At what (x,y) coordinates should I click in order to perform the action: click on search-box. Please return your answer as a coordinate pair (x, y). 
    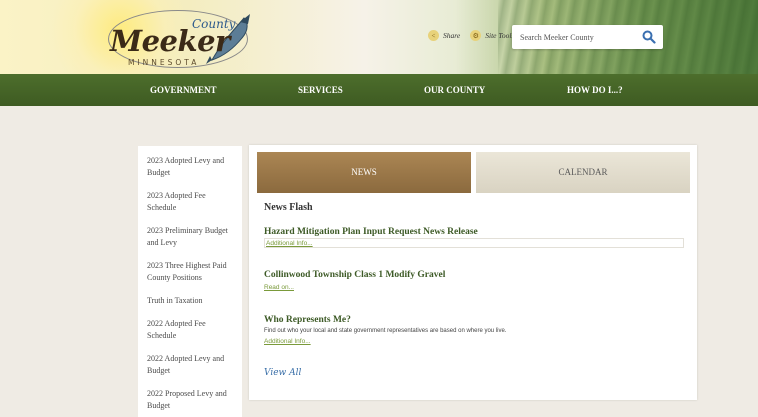
    Looking at the image, I should click on (587, 37).